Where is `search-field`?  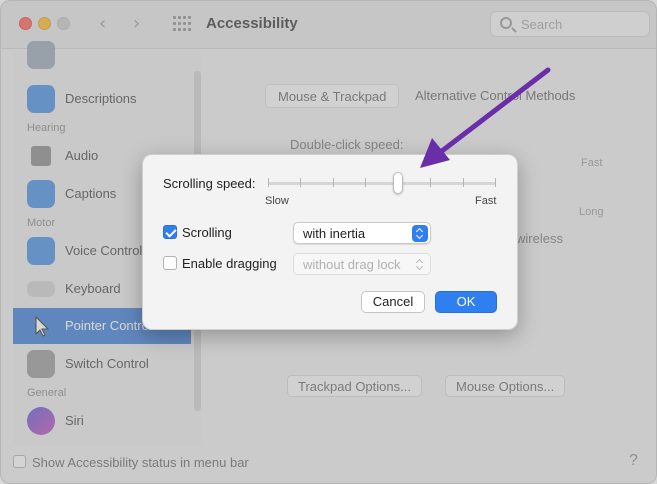
search-field is located at coordinates (570, 24).